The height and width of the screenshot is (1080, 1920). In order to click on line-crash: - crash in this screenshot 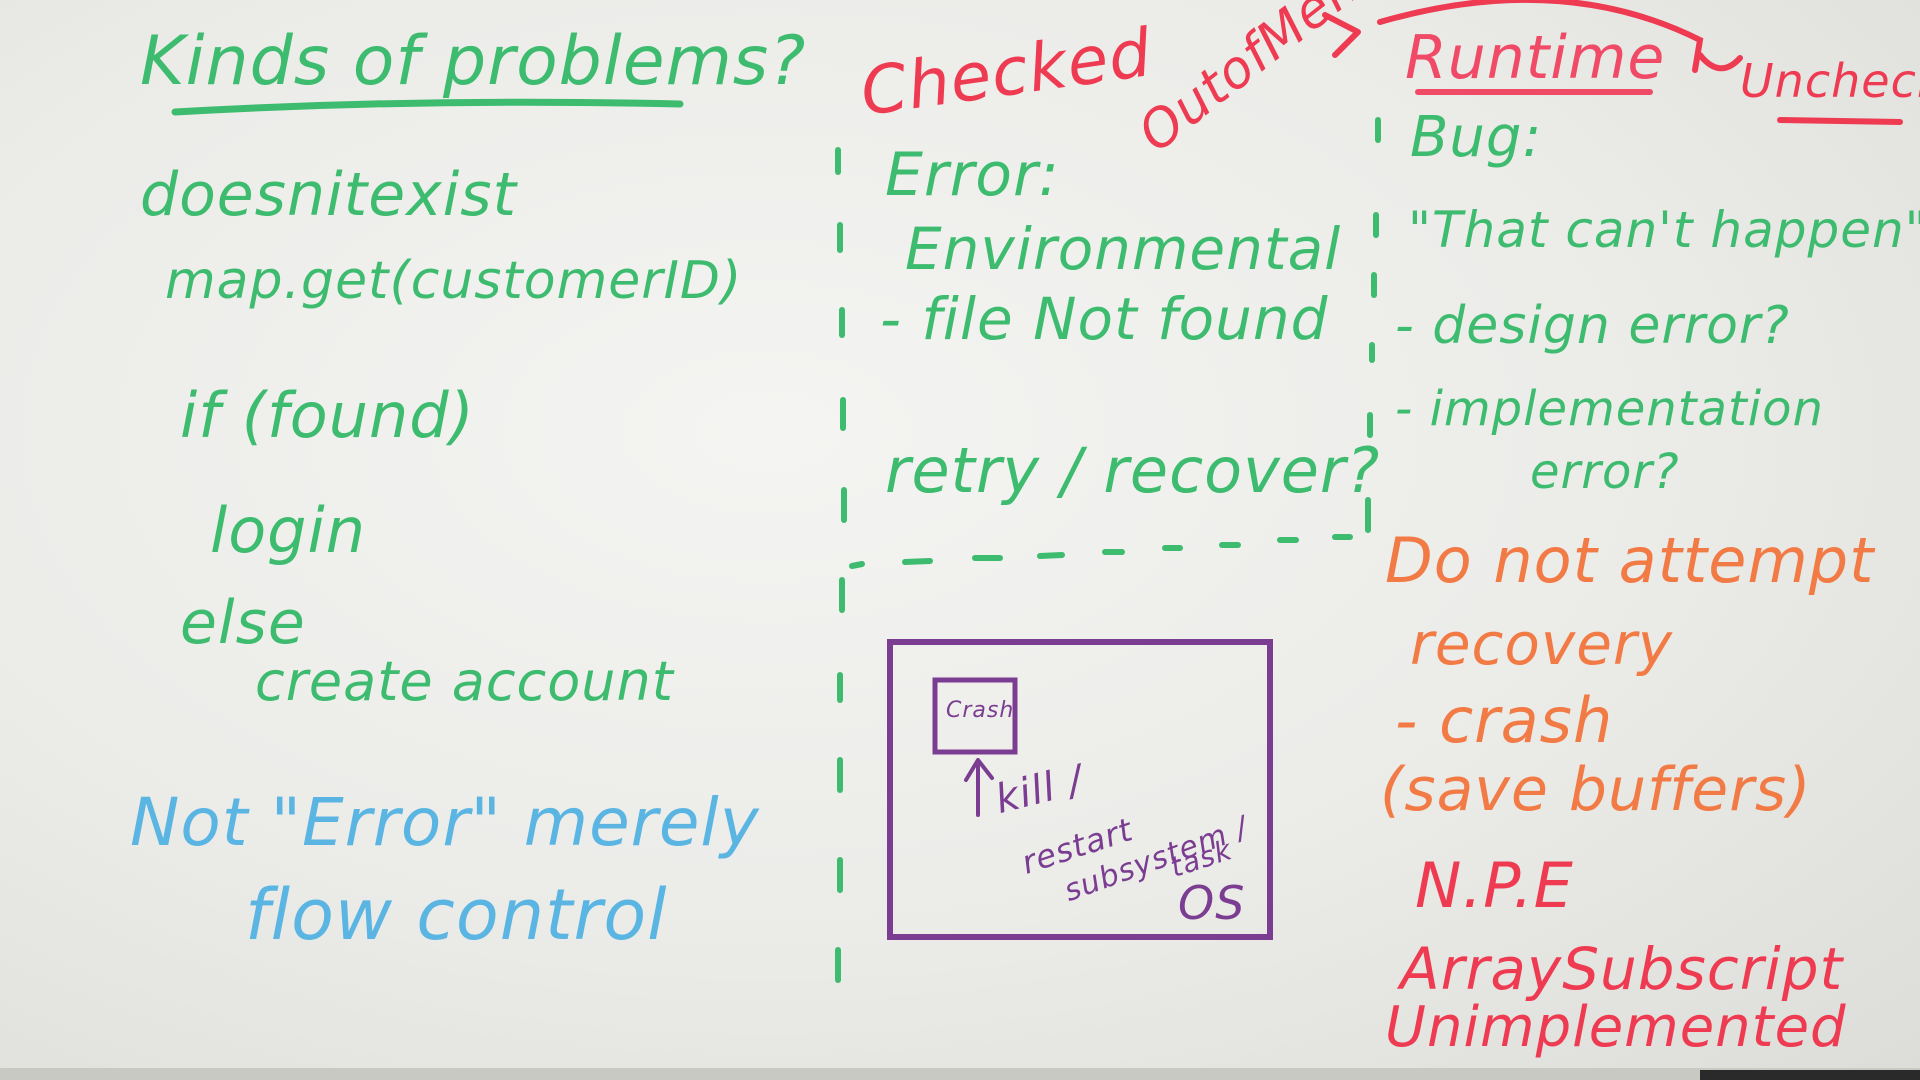, I will do `click(1504, 720)`.